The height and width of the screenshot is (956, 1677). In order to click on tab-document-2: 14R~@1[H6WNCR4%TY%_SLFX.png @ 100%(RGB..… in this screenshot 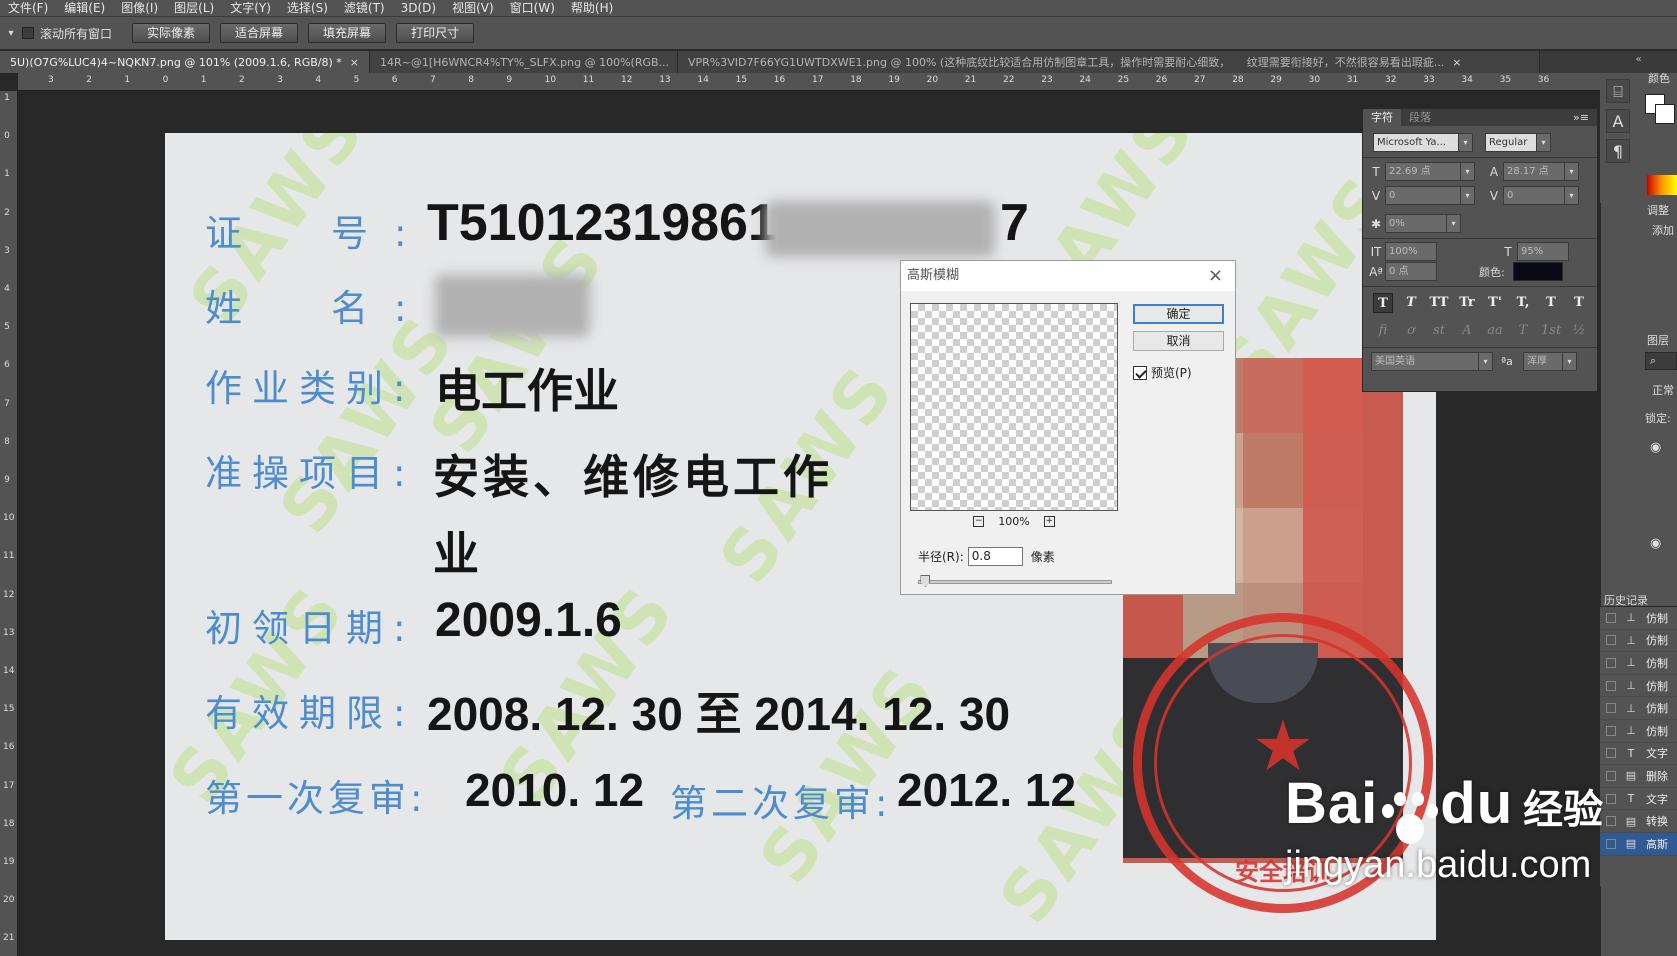, I will do `click(524, 62)`.